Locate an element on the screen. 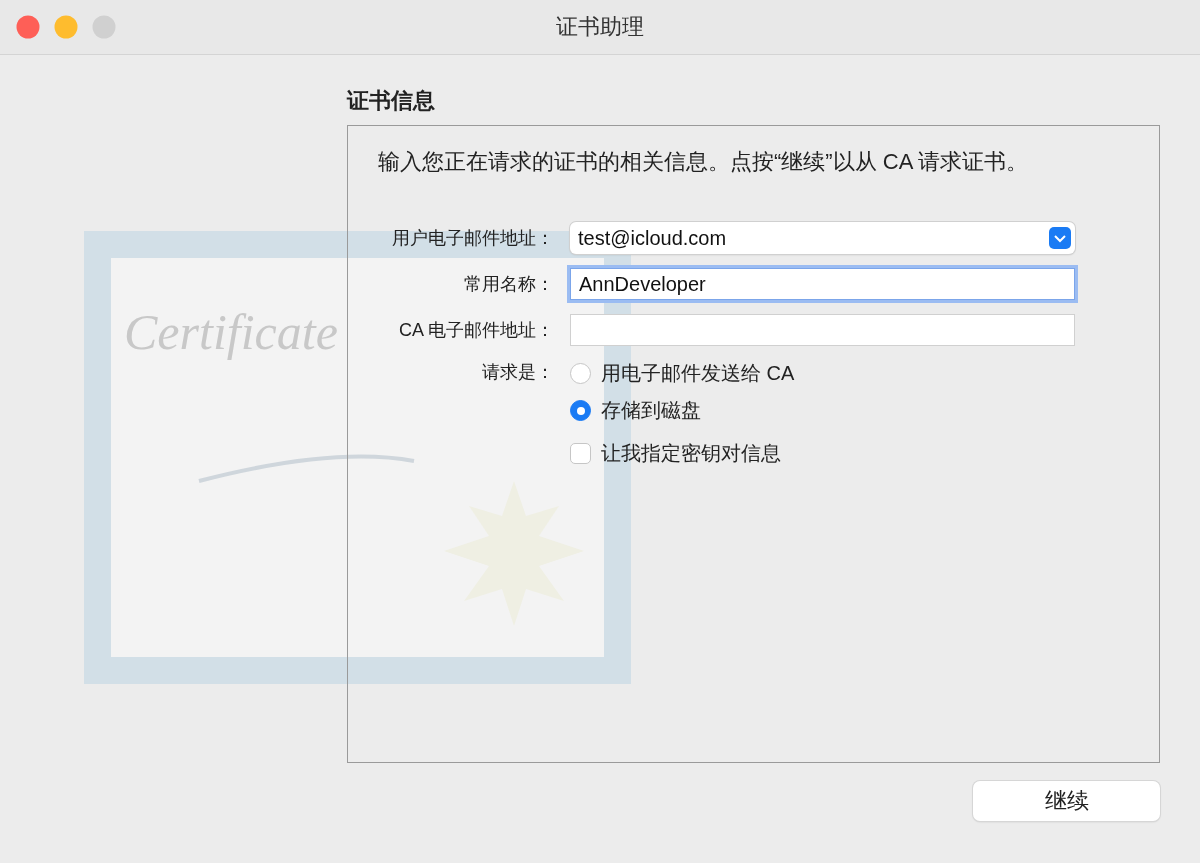  description-text: 输入您正在请求的证书的相关信息。点按“继续”以从 CA 请求证书。 is located at coordinates (704, 162).